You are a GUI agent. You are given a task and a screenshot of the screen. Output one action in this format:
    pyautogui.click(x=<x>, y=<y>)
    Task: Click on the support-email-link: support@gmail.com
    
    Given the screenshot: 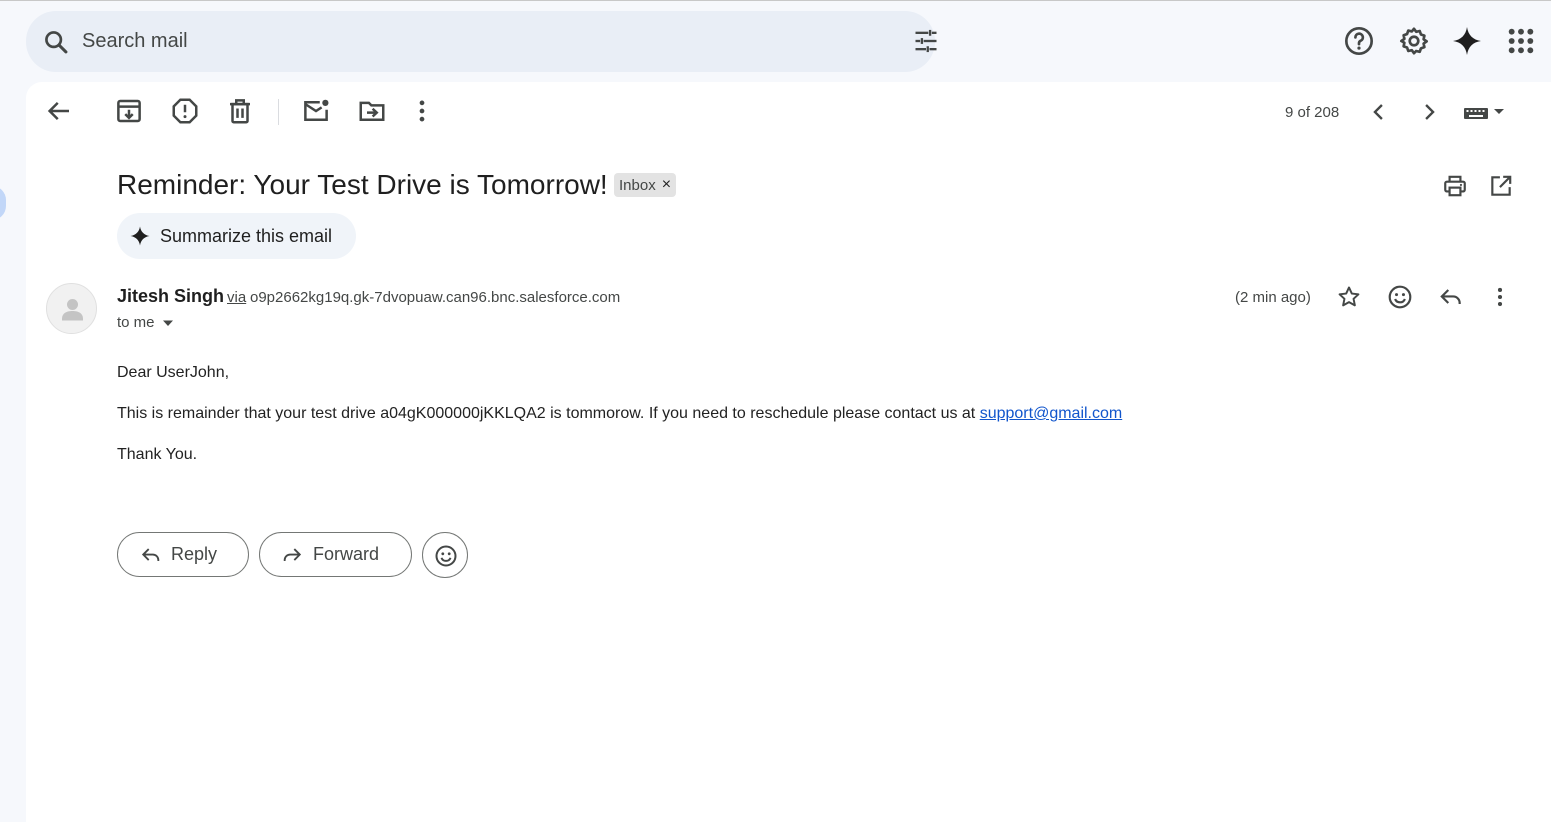 What is the action you would take?
    pyautogui.click(x=1051, y=413)
    